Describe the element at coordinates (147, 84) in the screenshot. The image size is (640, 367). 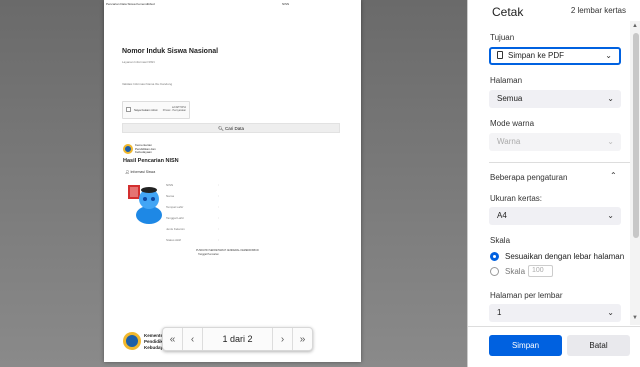
I see `doc-validation-text: Validasi Informasi Nama Ibu Kandung` at that location.